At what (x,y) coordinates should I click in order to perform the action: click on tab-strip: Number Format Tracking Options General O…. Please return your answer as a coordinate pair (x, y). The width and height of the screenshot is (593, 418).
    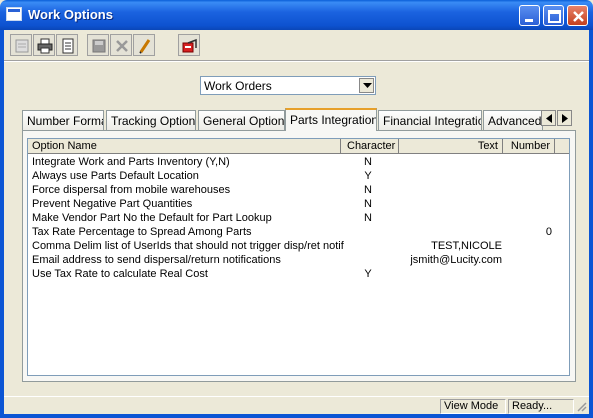
    Looking at the image, I should click on (302, 119).